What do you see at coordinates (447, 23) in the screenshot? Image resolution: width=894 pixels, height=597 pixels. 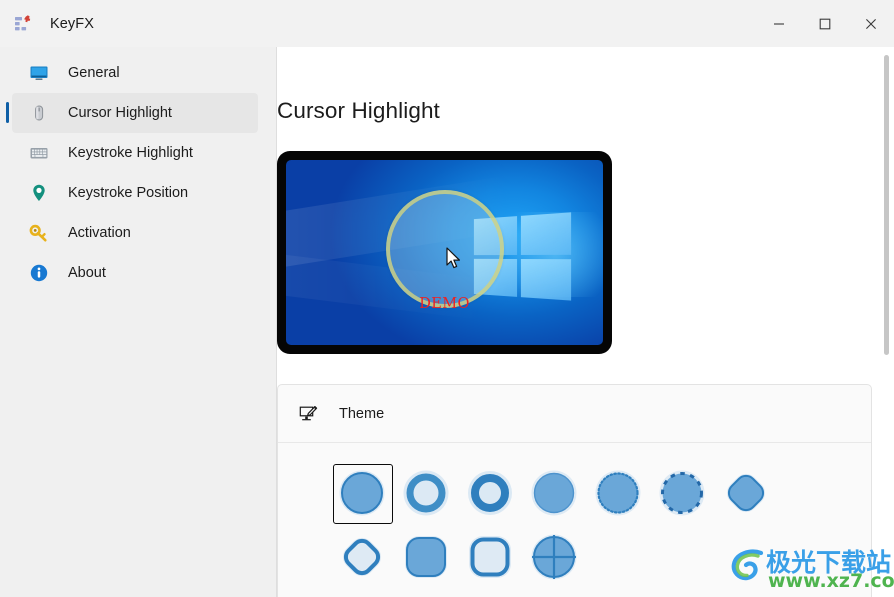 I see `title-bar: KeyFX` at bounding box center [447, 23].